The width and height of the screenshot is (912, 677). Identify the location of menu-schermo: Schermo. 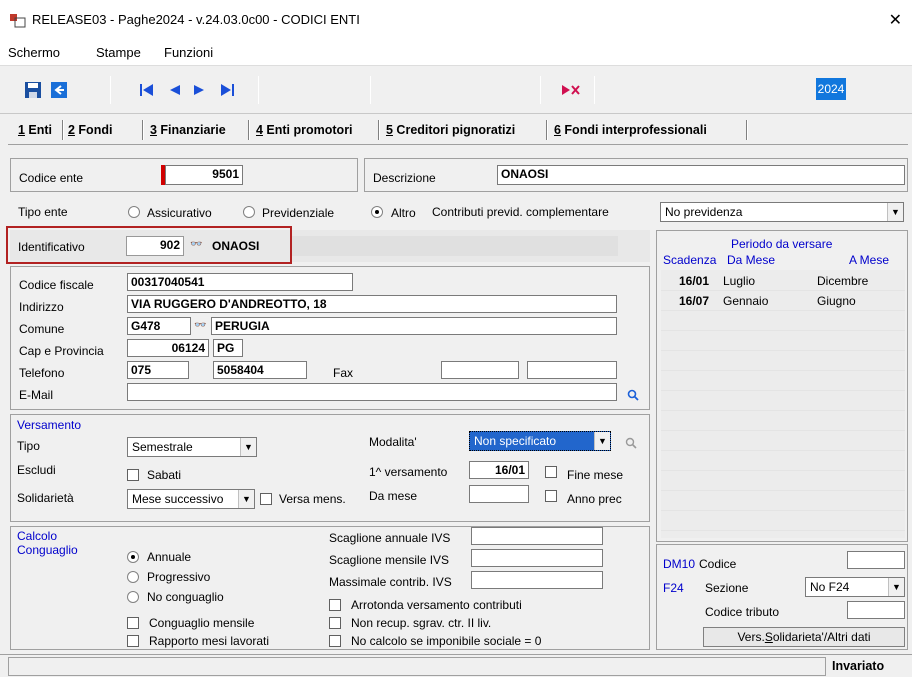
(34, 52).